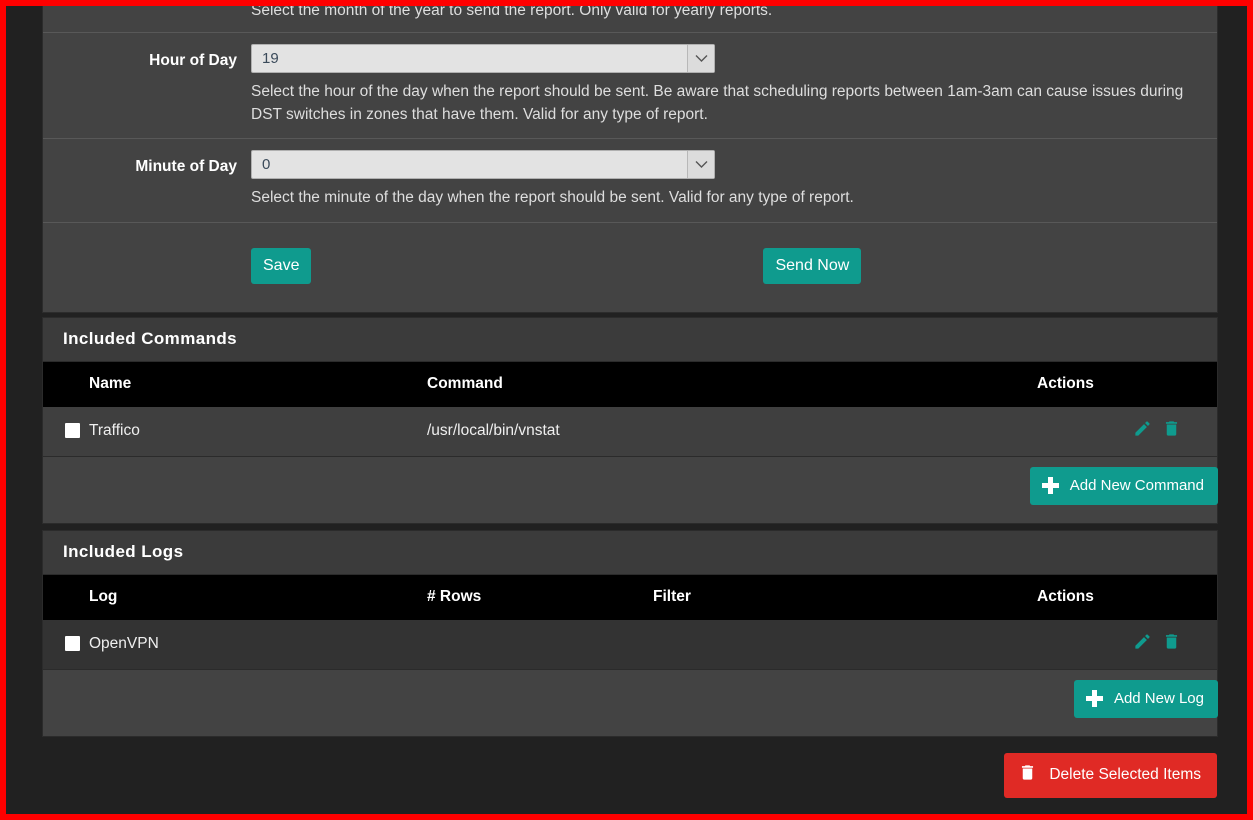 This screenshot has height=820, width=1253. Describe the element at coordinates (258, 432) in the screenshot. I see `cell-command-name: Traffico` at that location.